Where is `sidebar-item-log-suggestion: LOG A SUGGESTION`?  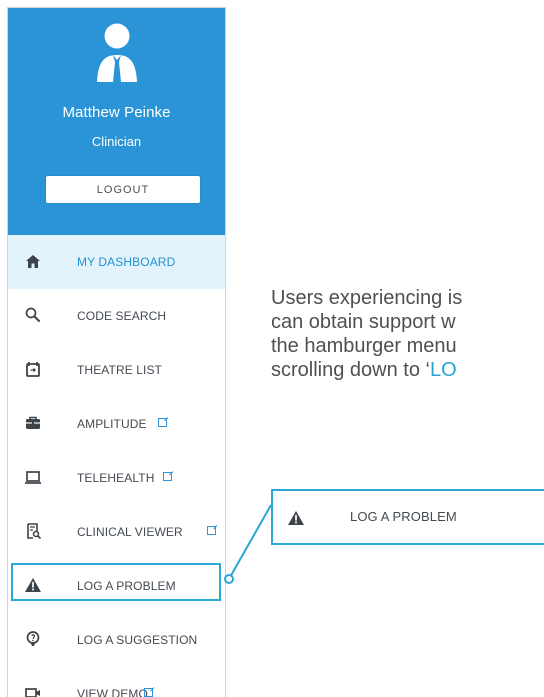 sidebar-item-log-suggestion: LOG A SUGGESTION is located at coordinates (116, 640).